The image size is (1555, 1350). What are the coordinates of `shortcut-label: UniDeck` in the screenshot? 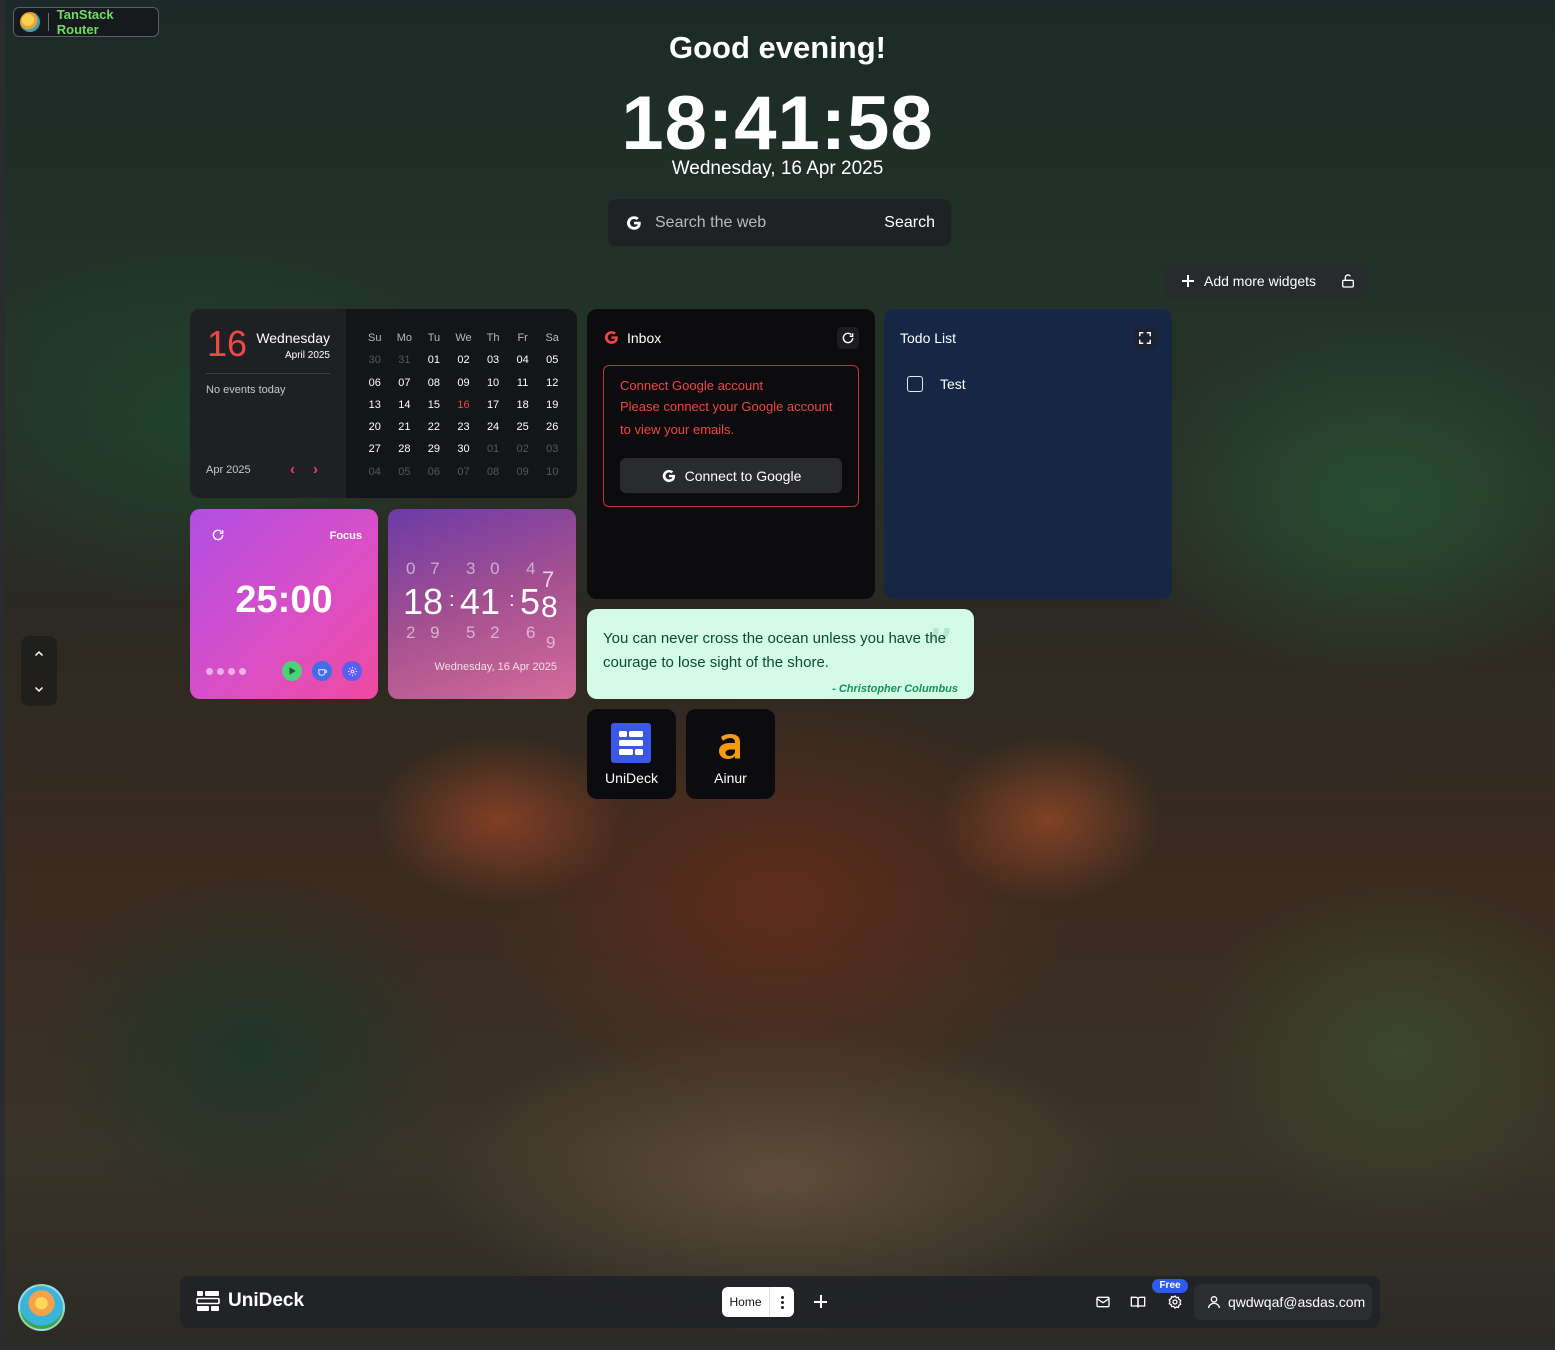 It's located at (631, 778).